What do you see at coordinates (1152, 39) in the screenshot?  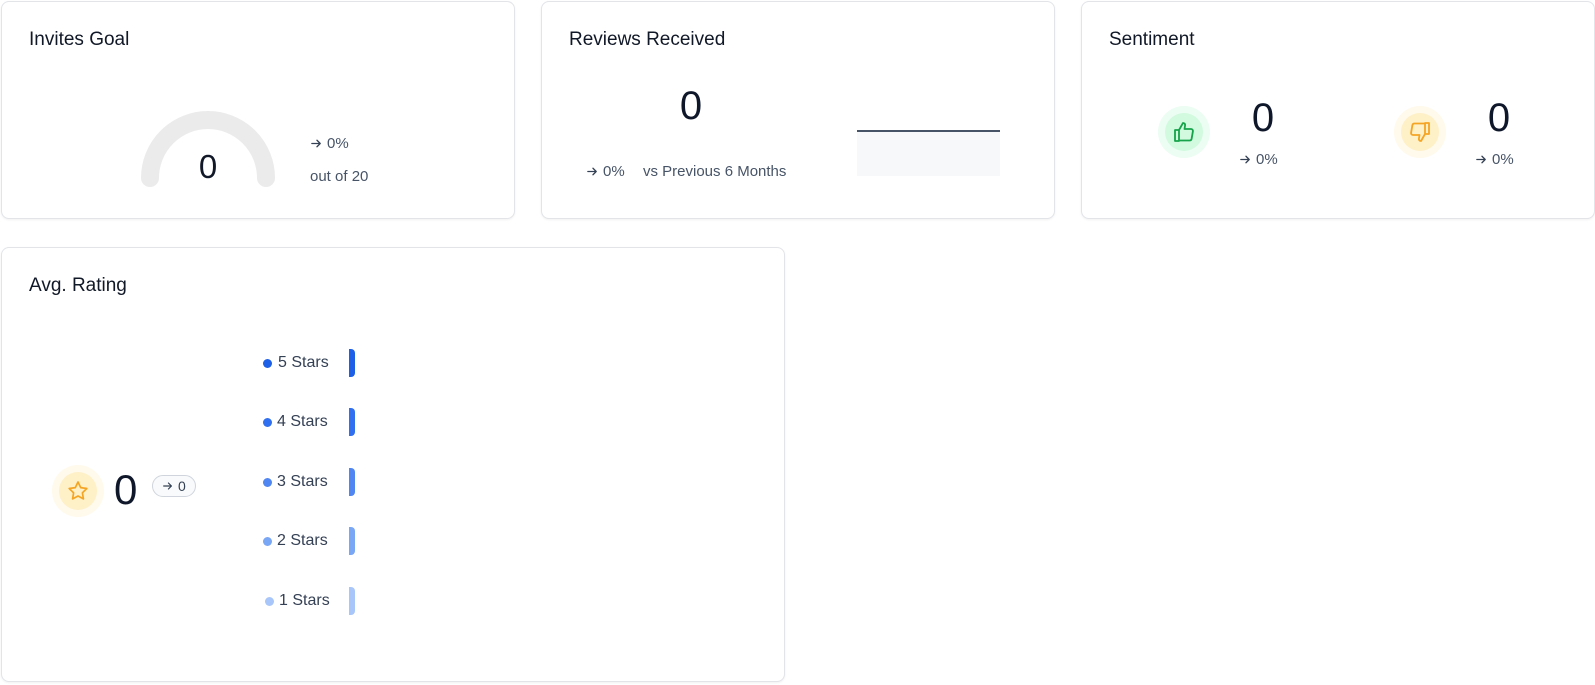 I see `sentiment-title: Sentiment` at bounding box center [1152, 39].